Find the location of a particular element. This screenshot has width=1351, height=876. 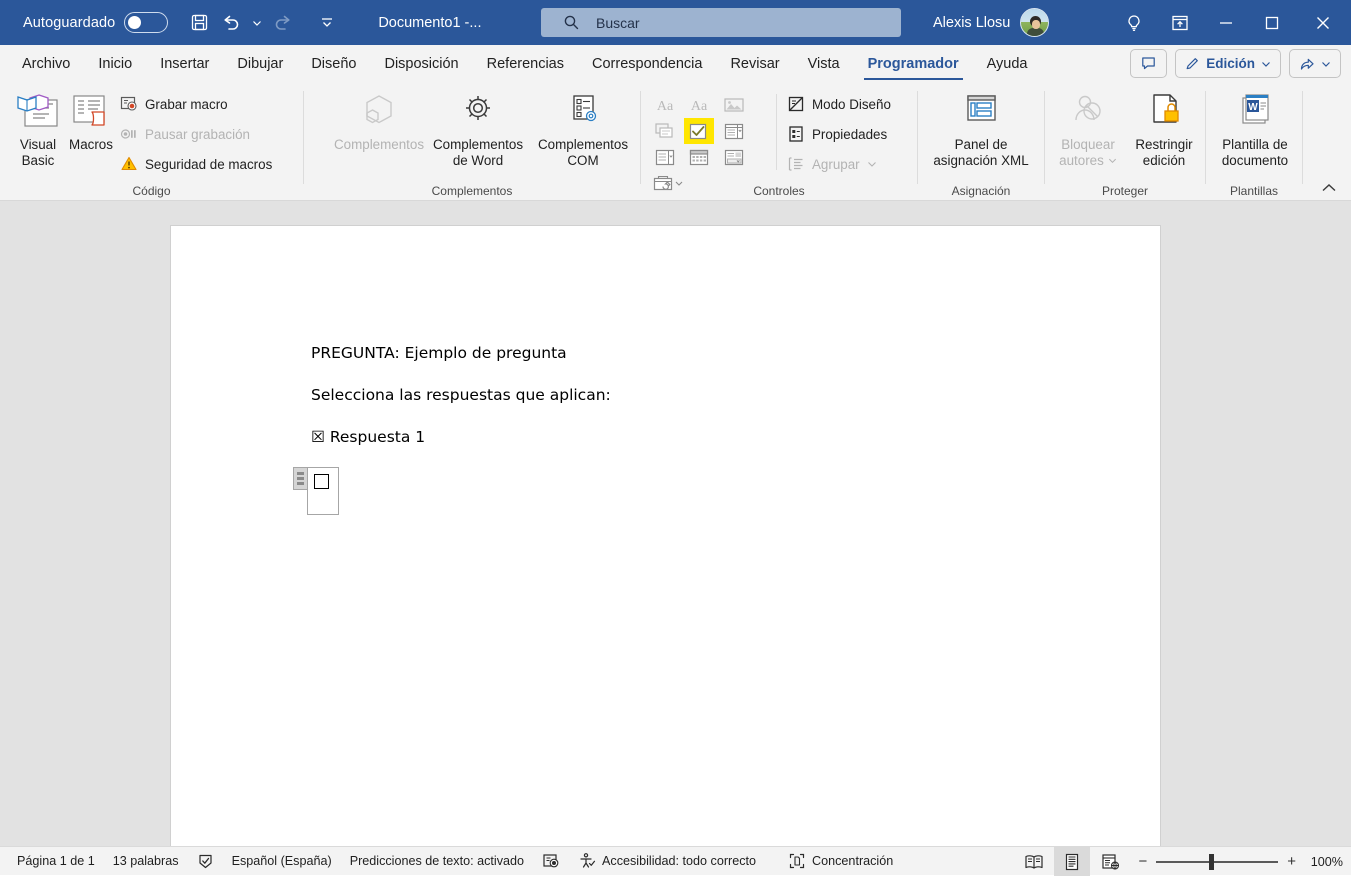

agrupar-button: Agrupar is located at coordinates (832, 164).